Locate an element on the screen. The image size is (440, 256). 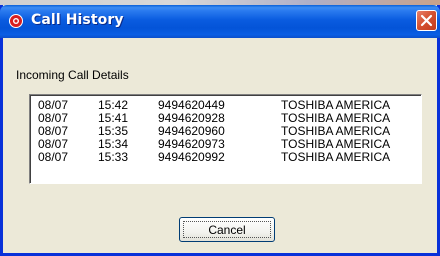
close-icon is located at coordinates (426, 20).